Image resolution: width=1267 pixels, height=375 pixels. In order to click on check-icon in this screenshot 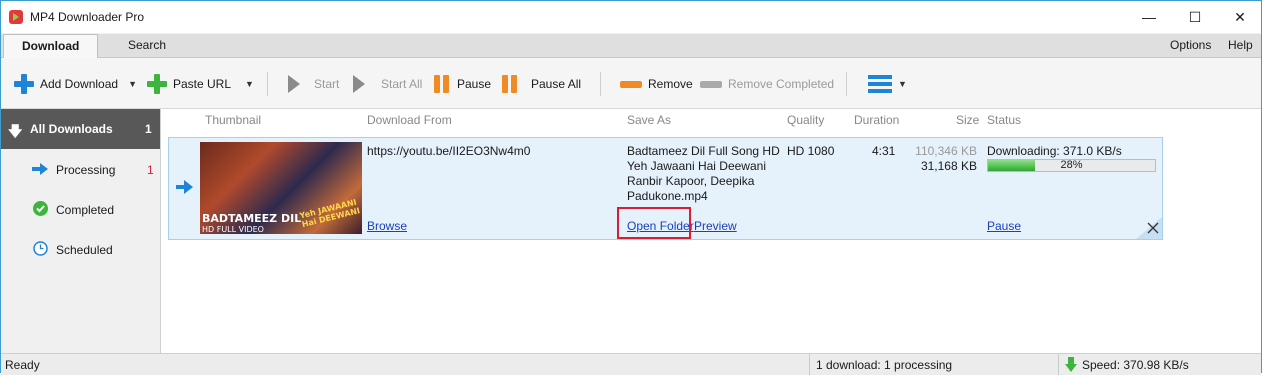, I will do `click(40, 208)`.